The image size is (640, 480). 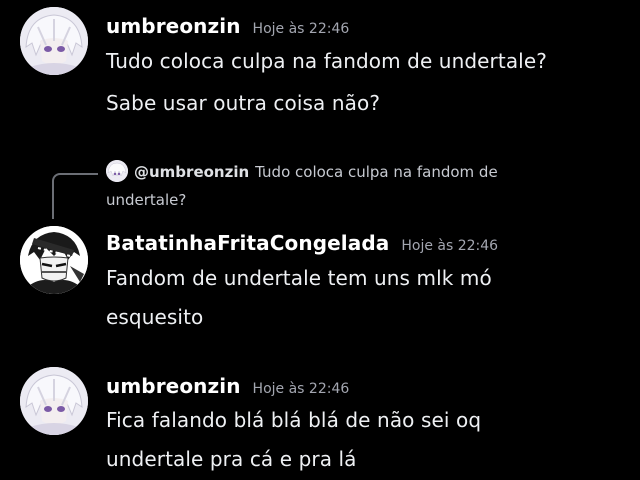 I want to click on dark-anime-character-avatar-icon, so click(x=54, y=260).